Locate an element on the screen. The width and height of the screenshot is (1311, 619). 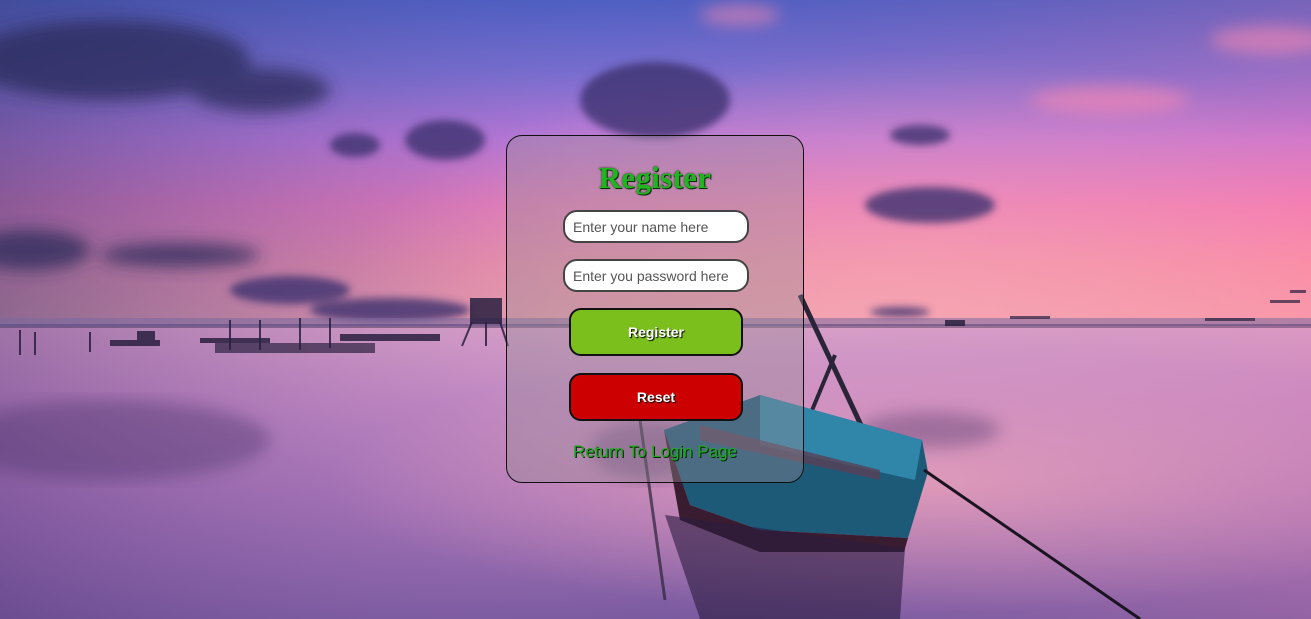
reset-button: Reset is located at coordinates (656, 397).